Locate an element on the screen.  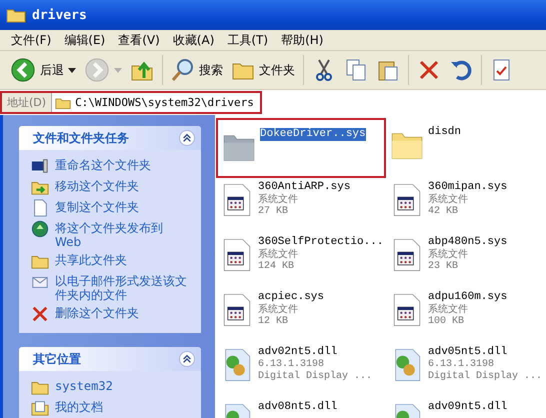
menu-item: 查看(V) is located at coordinates (139, 40).